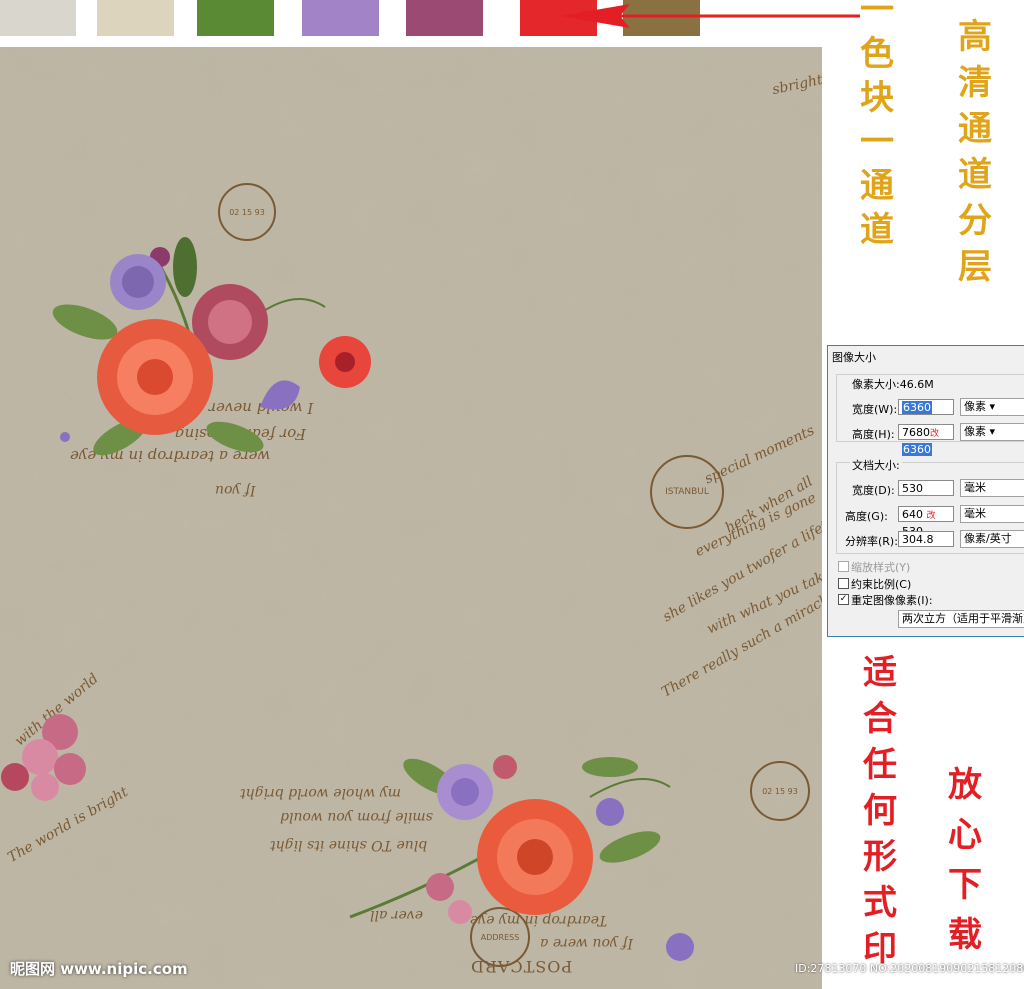 The image size is (1024, 989). Describe the element at coordinates (992, 407) in the screenshot. I see `width-unit-select: 像素 ▾` at that location.